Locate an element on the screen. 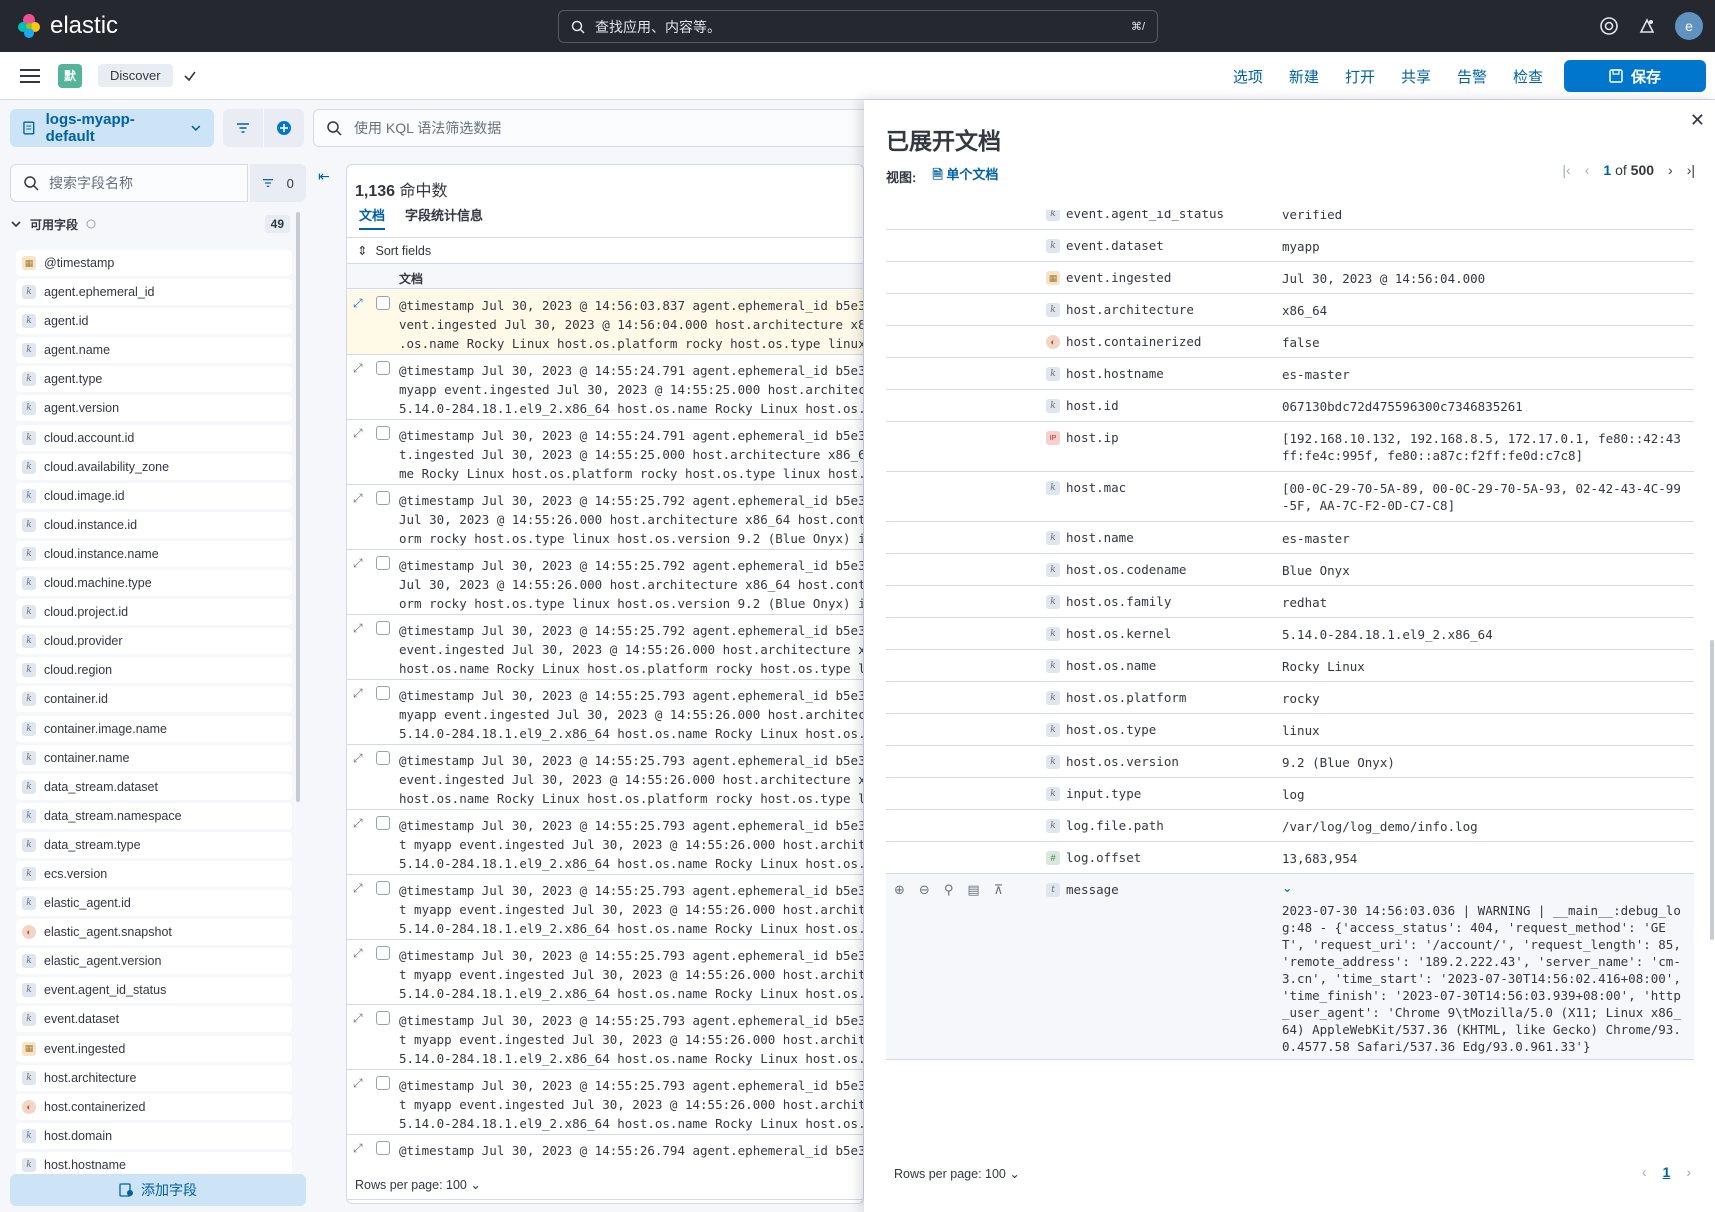  options-link: 选项 is located at coordinates (1248, 76).